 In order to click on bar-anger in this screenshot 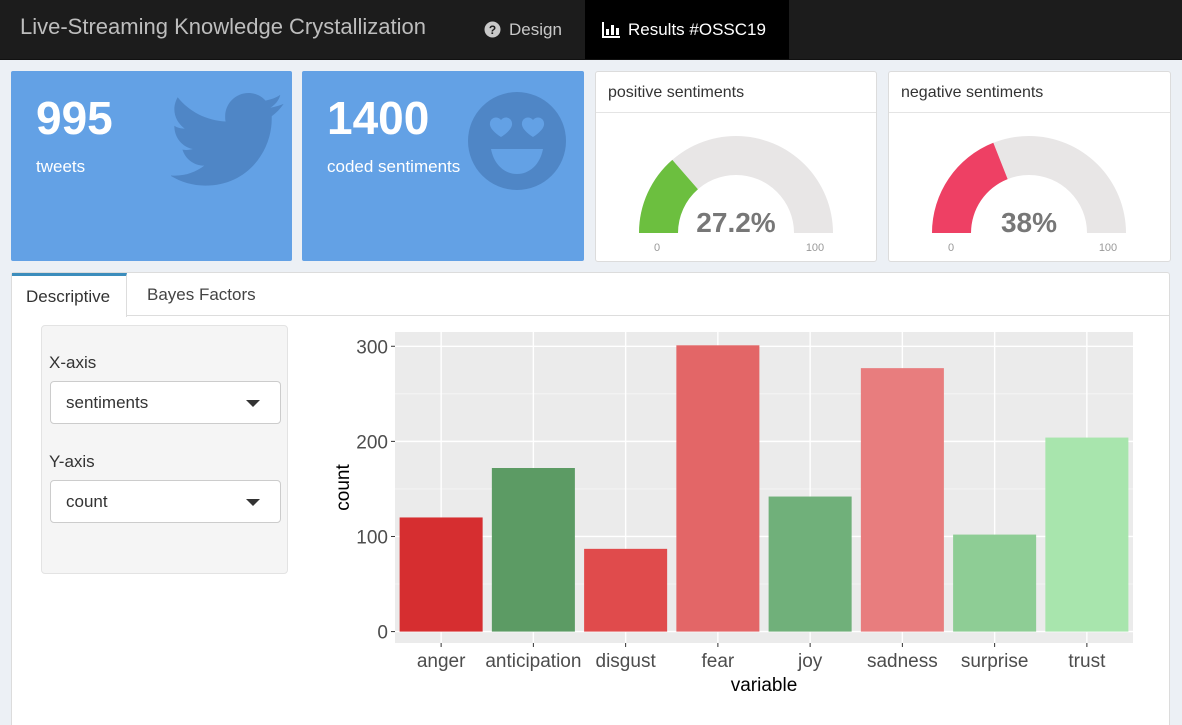, I will do `click(441, 574)`.